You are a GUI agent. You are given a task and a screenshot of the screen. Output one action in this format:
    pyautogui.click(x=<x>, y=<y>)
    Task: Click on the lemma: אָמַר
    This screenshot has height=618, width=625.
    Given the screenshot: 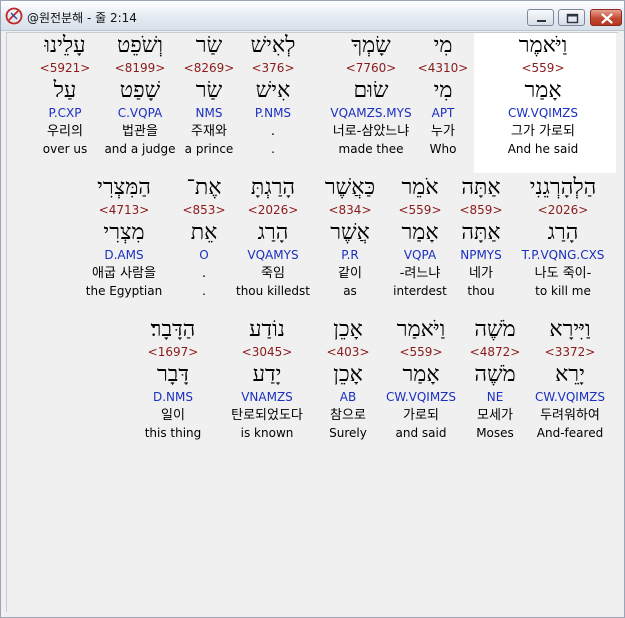 What is the action you would take?
    pyautogui.click(x=543, y=90)
    